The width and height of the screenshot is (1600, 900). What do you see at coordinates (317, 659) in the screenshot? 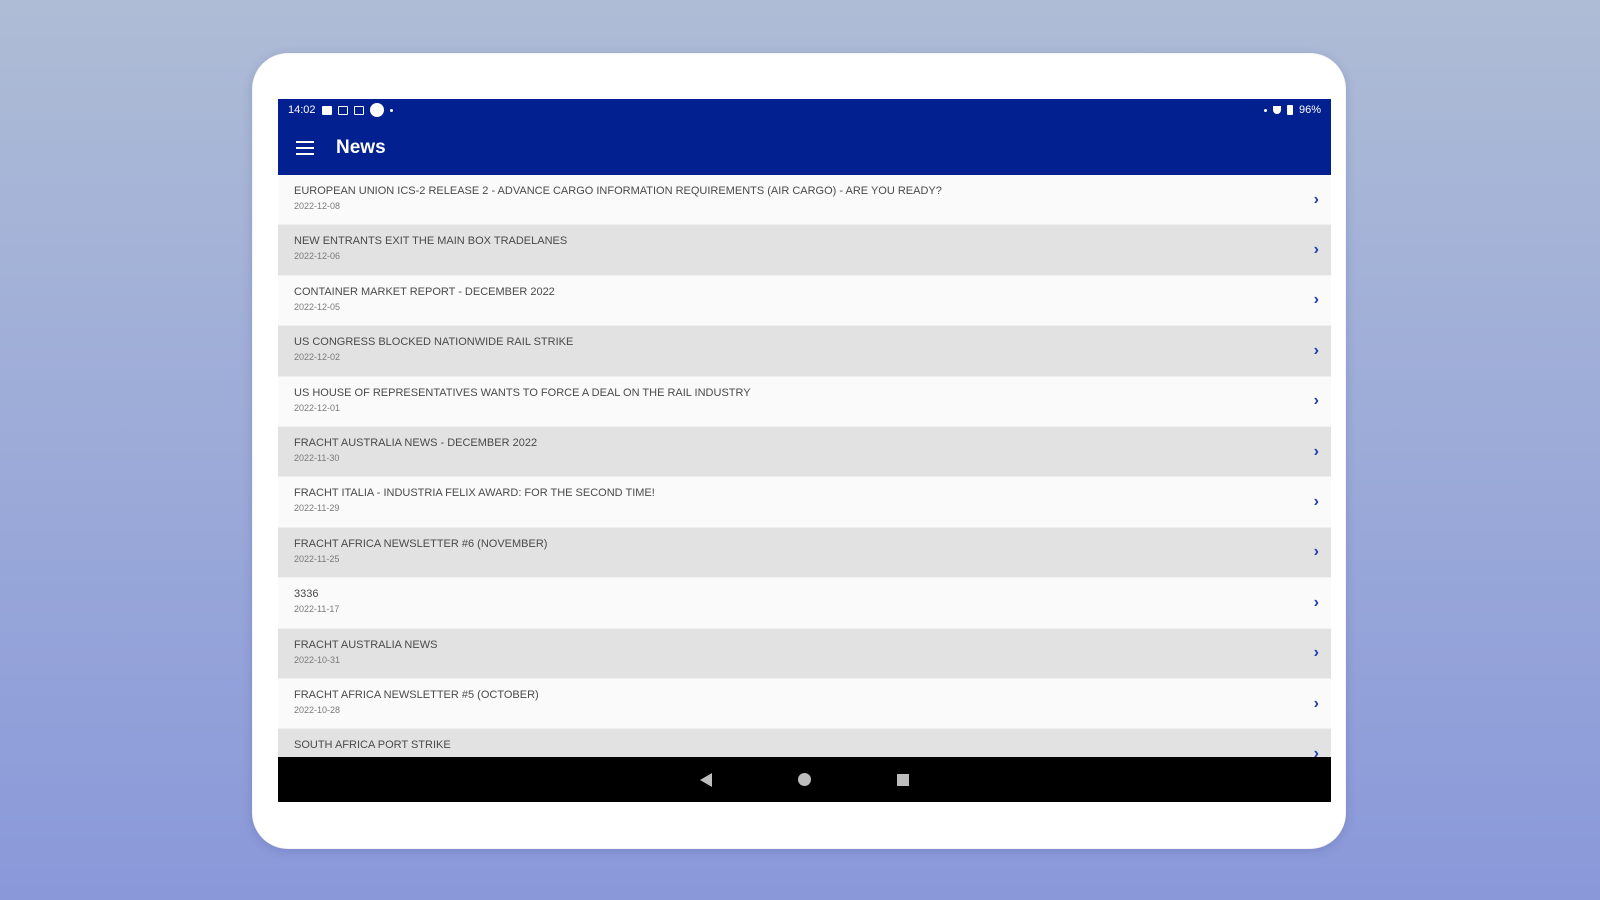
I see `news-date: 2022-10-31` at bounding box center [317, 659].